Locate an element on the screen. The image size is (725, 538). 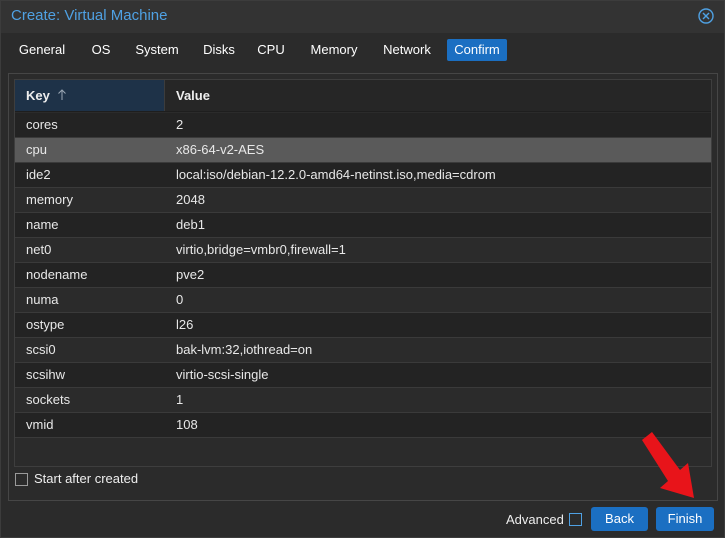
sort-up-icon is located at coordinates (62, 90).